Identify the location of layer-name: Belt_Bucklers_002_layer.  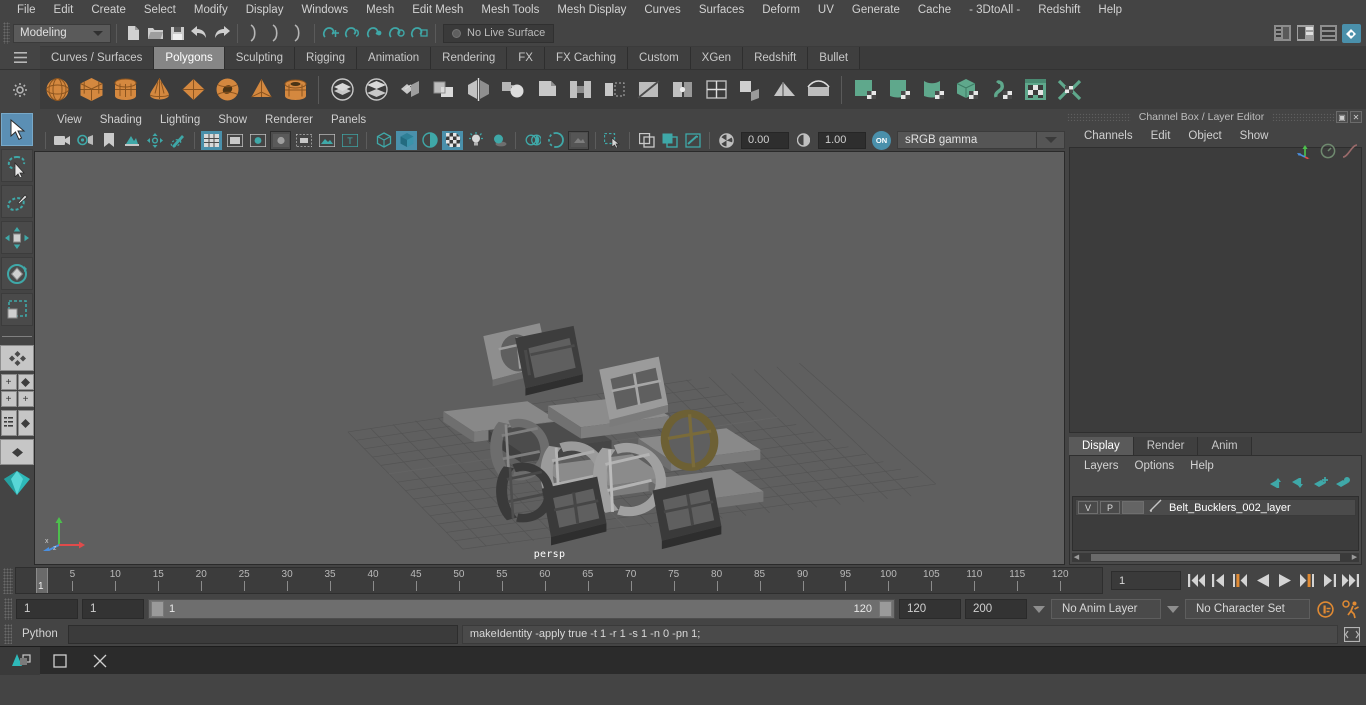
(1227, 508).